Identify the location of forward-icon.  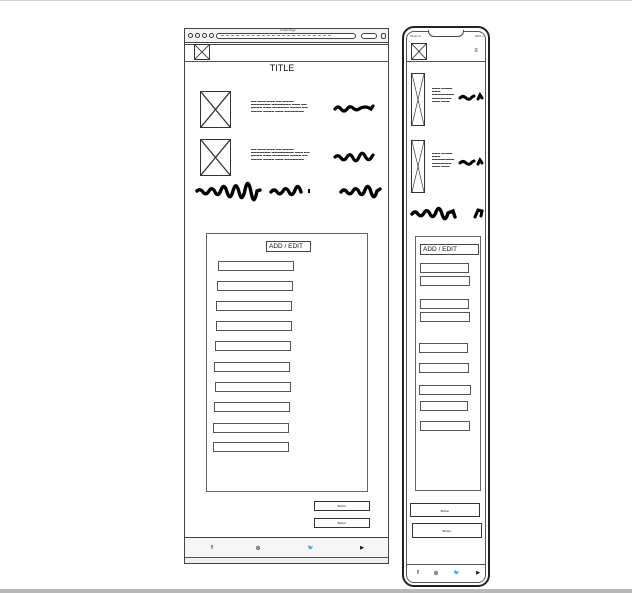
(197, 35).